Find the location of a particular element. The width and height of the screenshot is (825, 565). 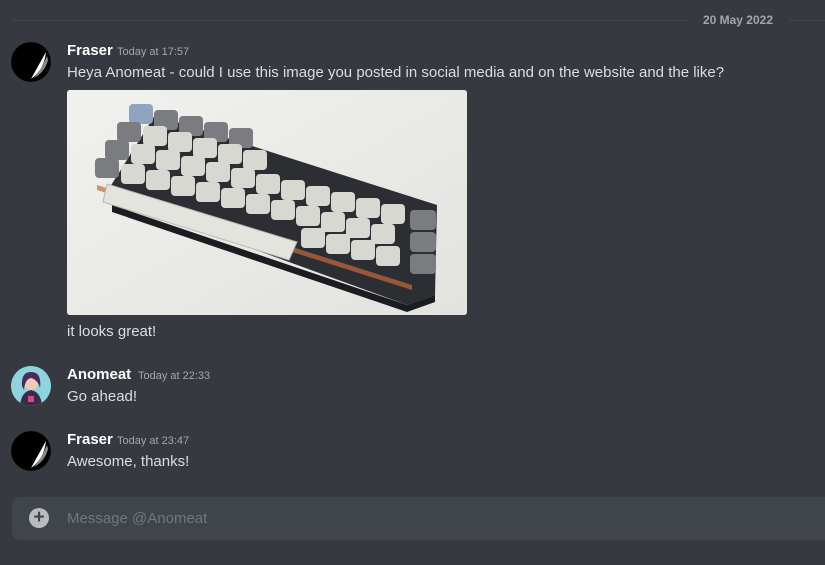

date-divider-label: 20 May 2022 is located at coordinates (737, 20).